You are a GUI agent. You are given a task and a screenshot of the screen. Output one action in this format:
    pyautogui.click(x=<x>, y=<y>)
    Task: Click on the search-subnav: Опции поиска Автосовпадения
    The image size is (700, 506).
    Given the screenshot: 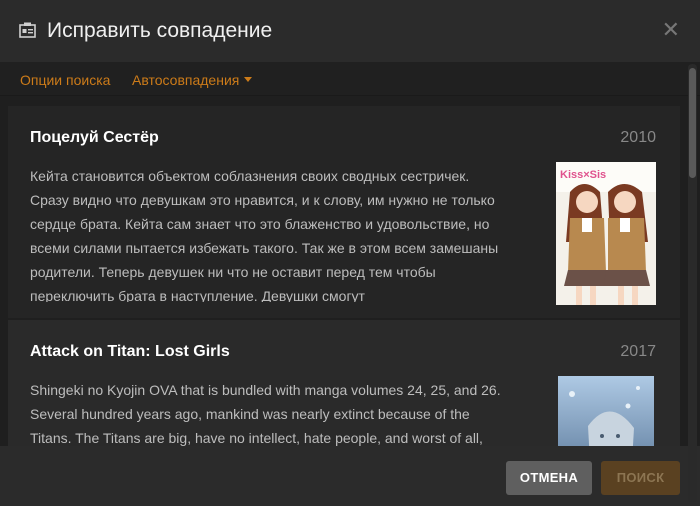 What is the action you would take?
    pyautogui.click(x=350, y=79)
    